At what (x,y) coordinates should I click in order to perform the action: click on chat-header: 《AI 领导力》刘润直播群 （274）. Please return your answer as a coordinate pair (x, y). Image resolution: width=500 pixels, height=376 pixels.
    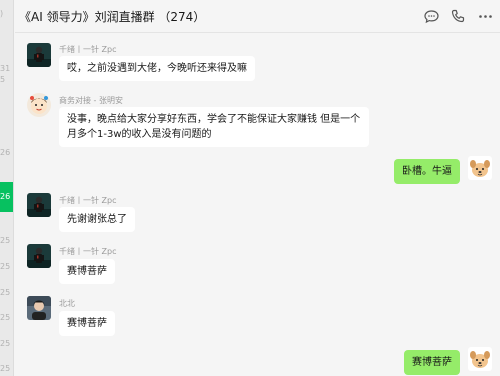
    Looking at the image, I should click on (257, 16).